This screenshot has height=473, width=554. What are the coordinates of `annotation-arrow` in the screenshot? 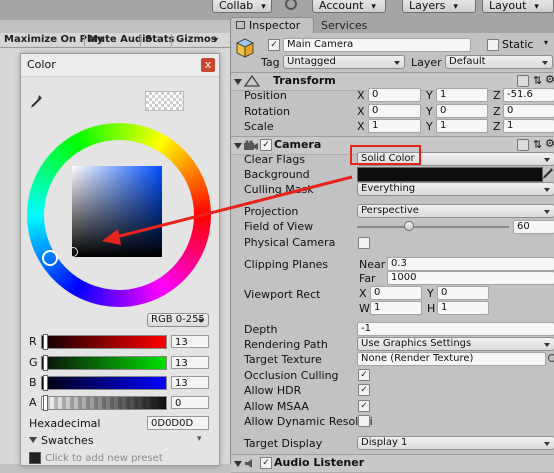 It's located at (227, 210).